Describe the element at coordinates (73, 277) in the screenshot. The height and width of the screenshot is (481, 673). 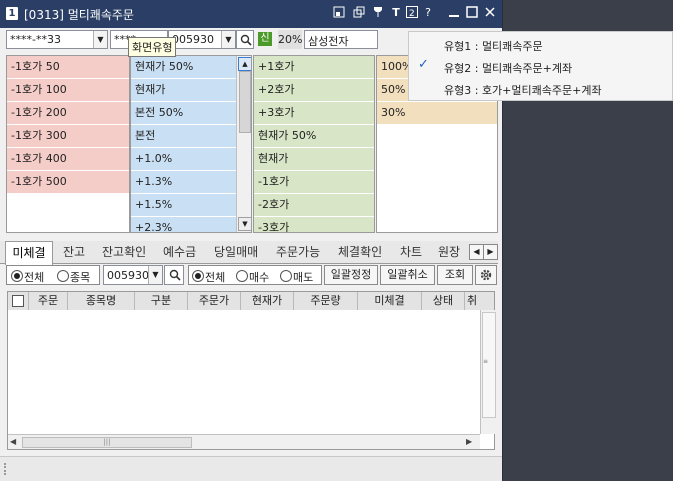
I see `radio-stock: 종목` at that location.